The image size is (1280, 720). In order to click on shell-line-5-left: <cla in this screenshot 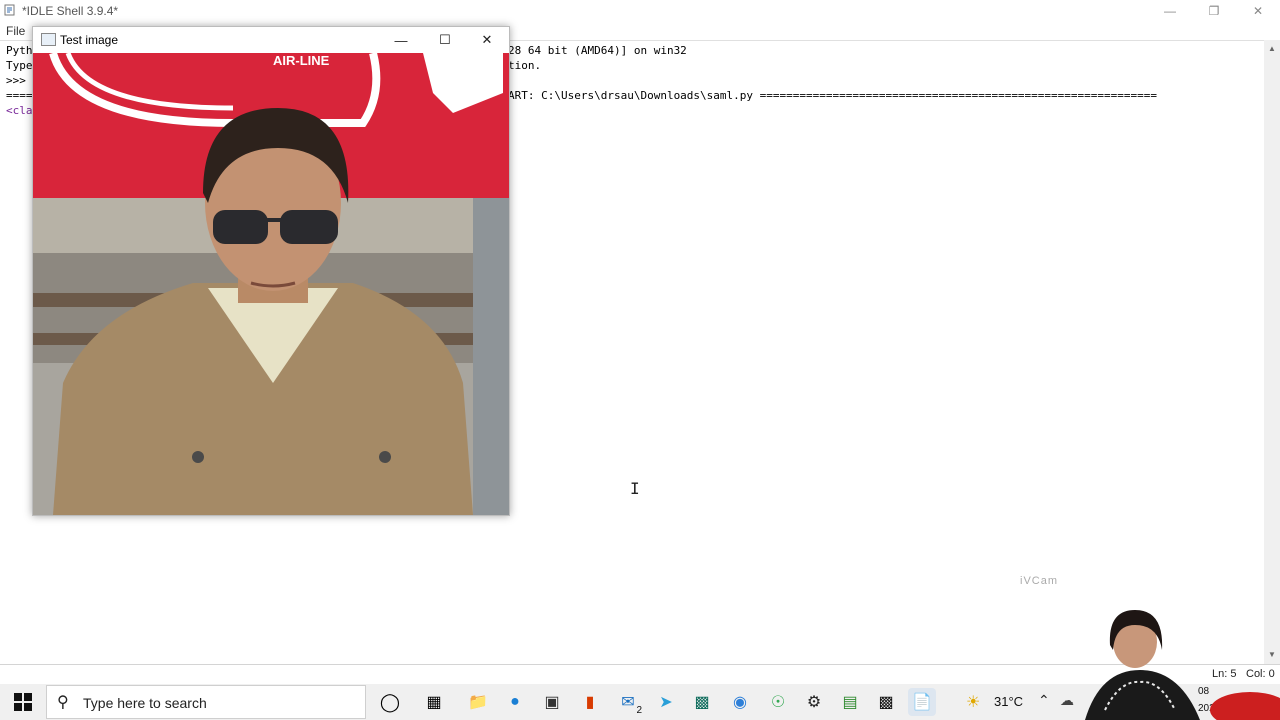, I will do `click(19, 110)`.